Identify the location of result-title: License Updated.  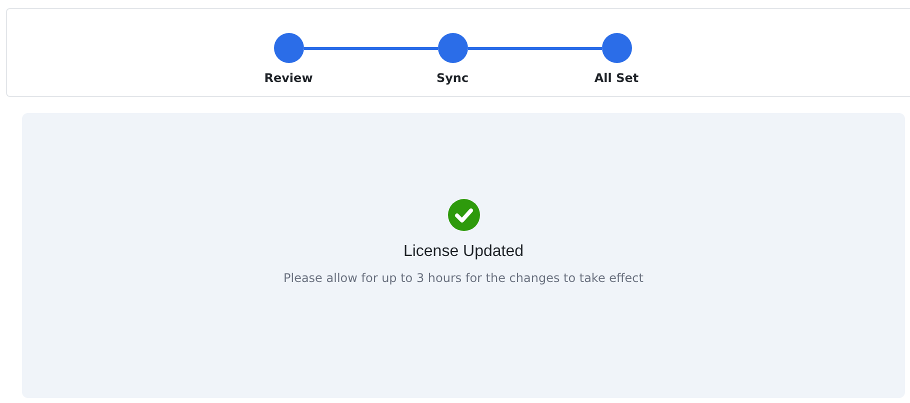
(463, 252).